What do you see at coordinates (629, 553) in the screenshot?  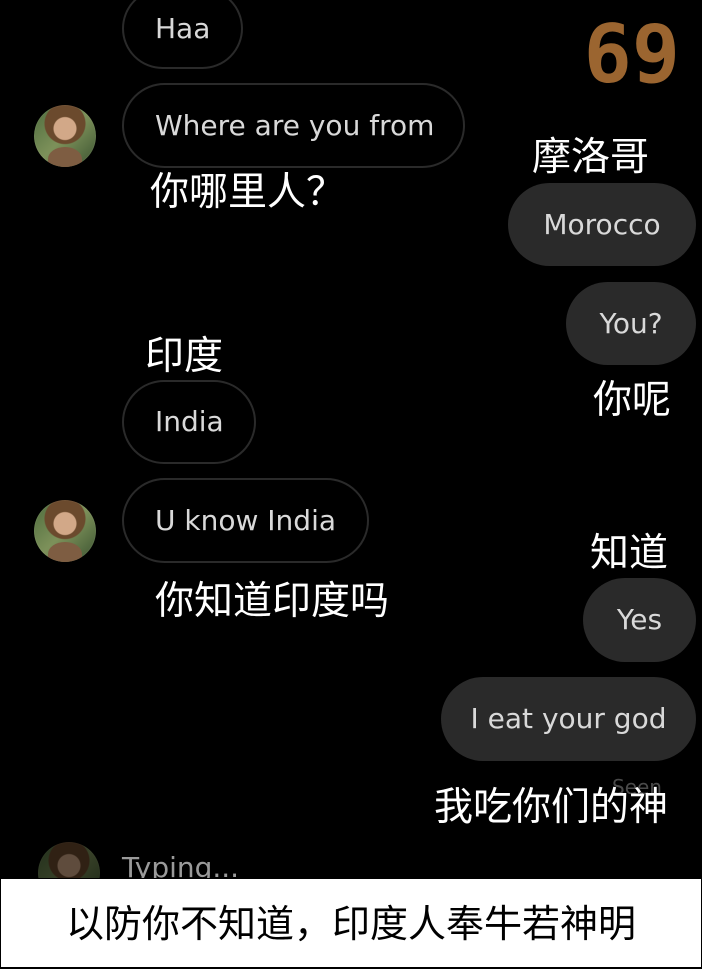 I see `translation-caption-yes: 知道` at bounding box center [629, 553].